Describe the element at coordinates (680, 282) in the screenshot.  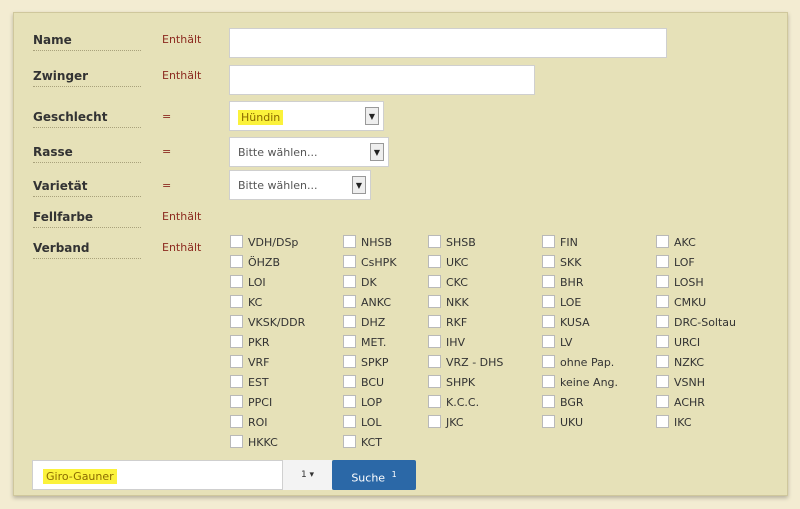
I see `verband-option: LOSH` at that location.